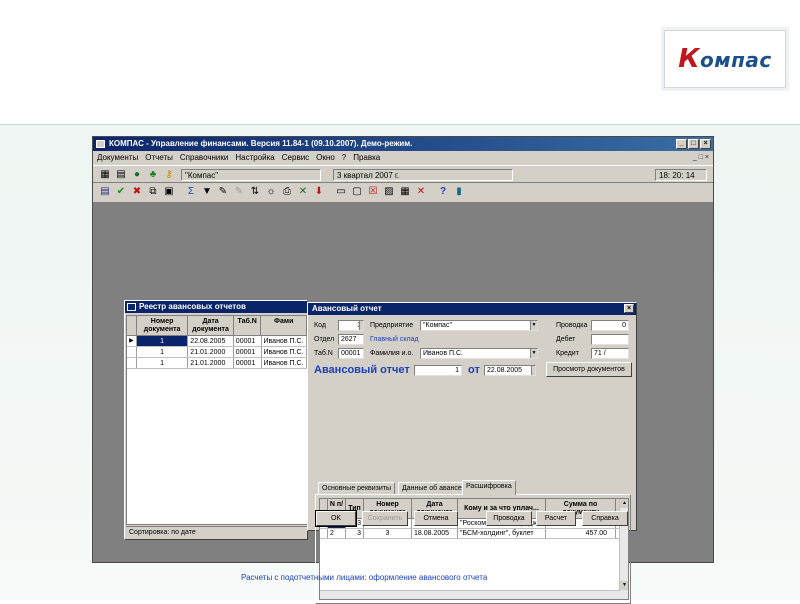 The height and width of the screenshot is (604, 800). I want to click on menu-help: ?, so click(344, 158).